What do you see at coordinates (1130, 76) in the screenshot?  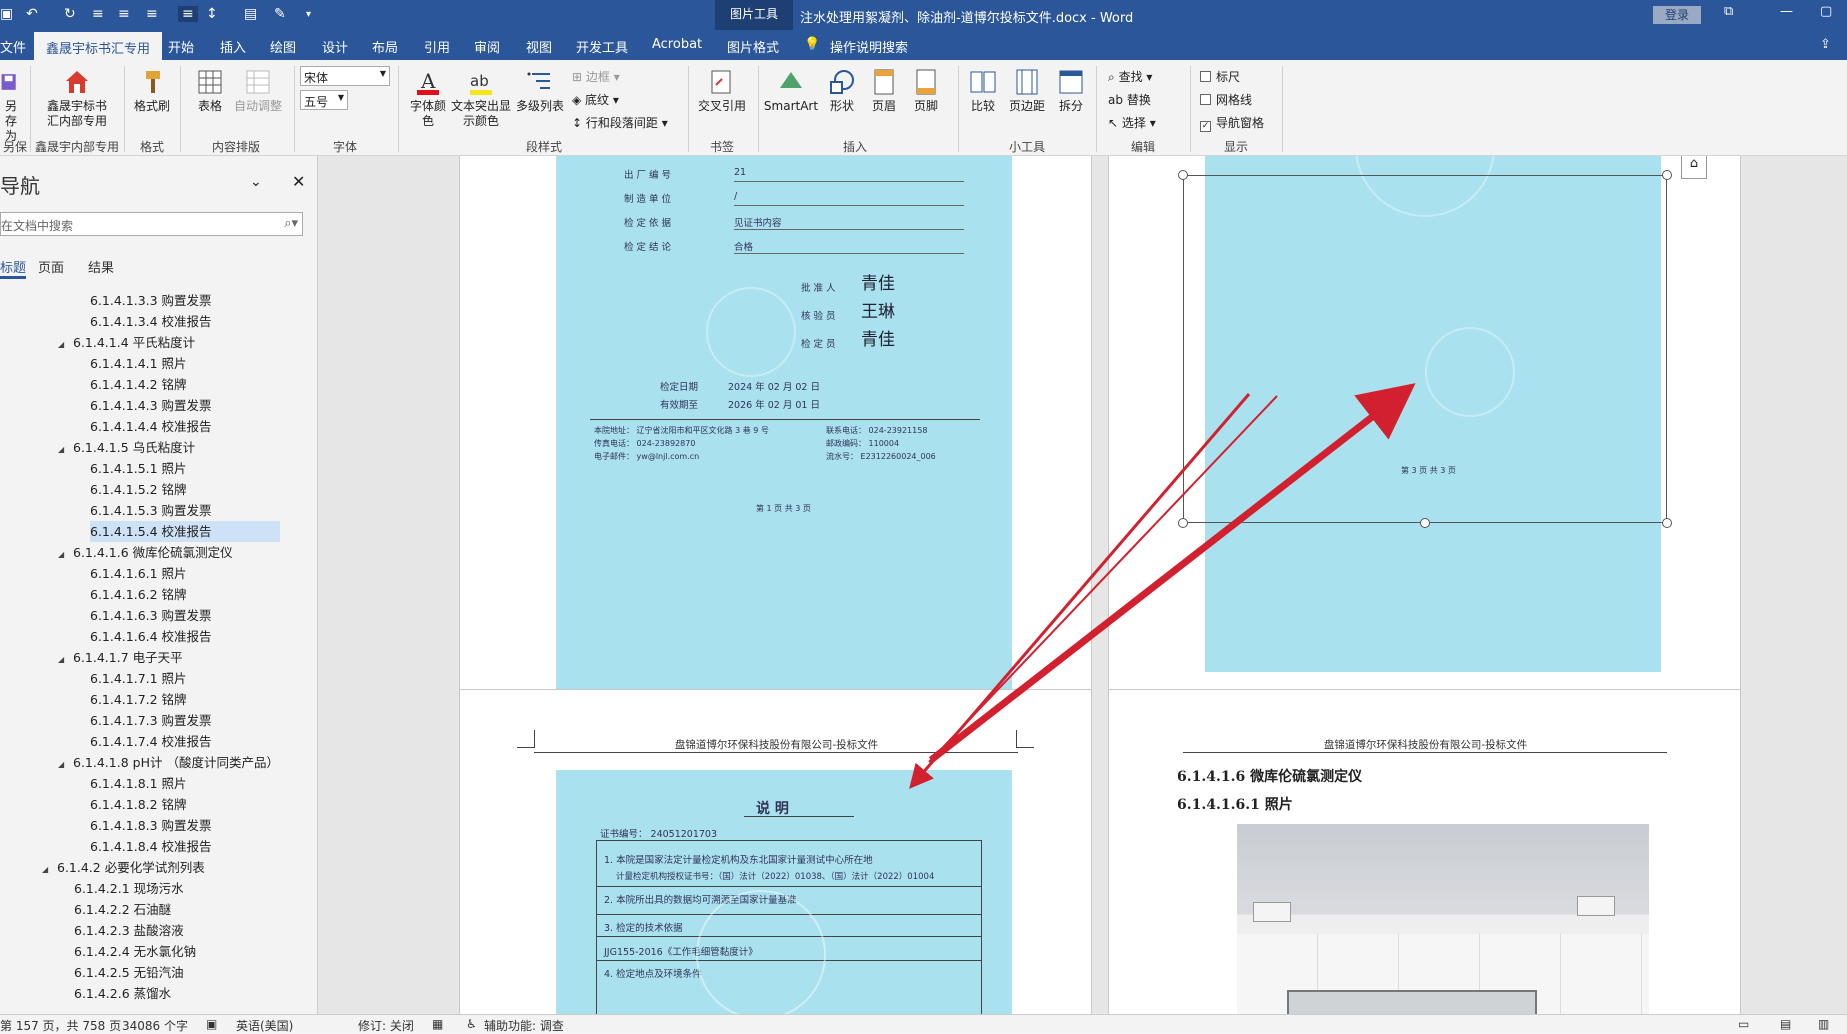 I see `find-button: ⌕ 查找 ▾` at bounding box center [1130, 76].